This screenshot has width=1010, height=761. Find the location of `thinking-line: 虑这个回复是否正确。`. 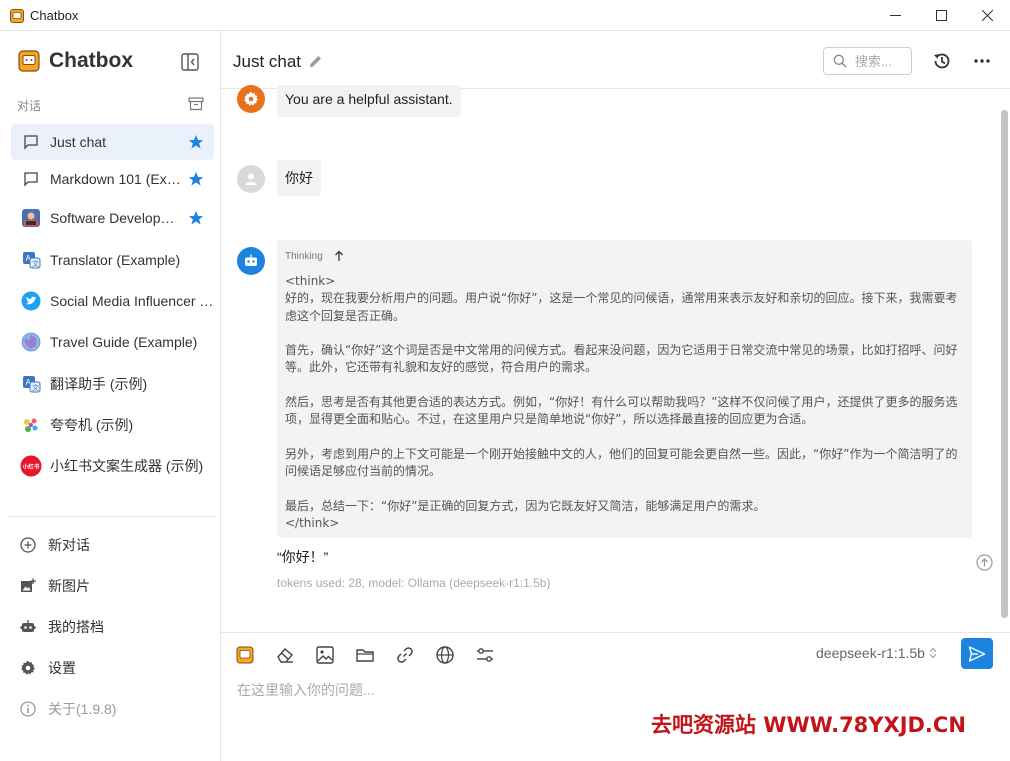

thinking-line: 虑这个回复是否正确。 is located at coordinates (345, 315).